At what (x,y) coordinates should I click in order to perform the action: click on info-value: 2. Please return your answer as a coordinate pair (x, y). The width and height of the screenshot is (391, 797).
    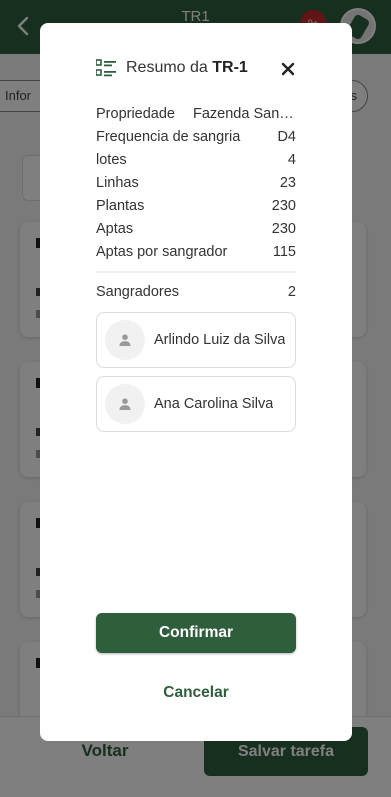
    Looking at the image, I should click on (291, 292).